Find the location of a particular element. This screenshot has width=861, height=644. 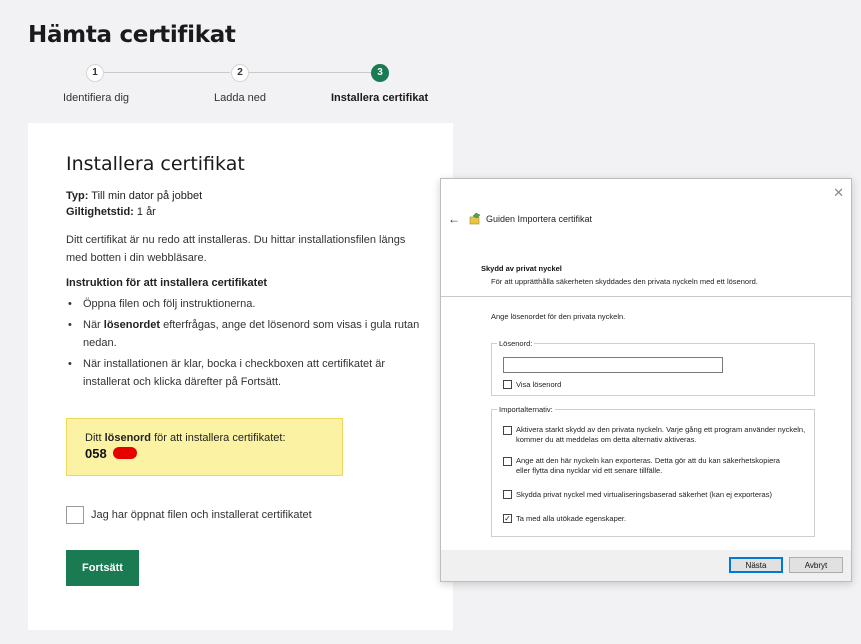

step-1-label: Identifiera dig is located at coordinates (96, 98).